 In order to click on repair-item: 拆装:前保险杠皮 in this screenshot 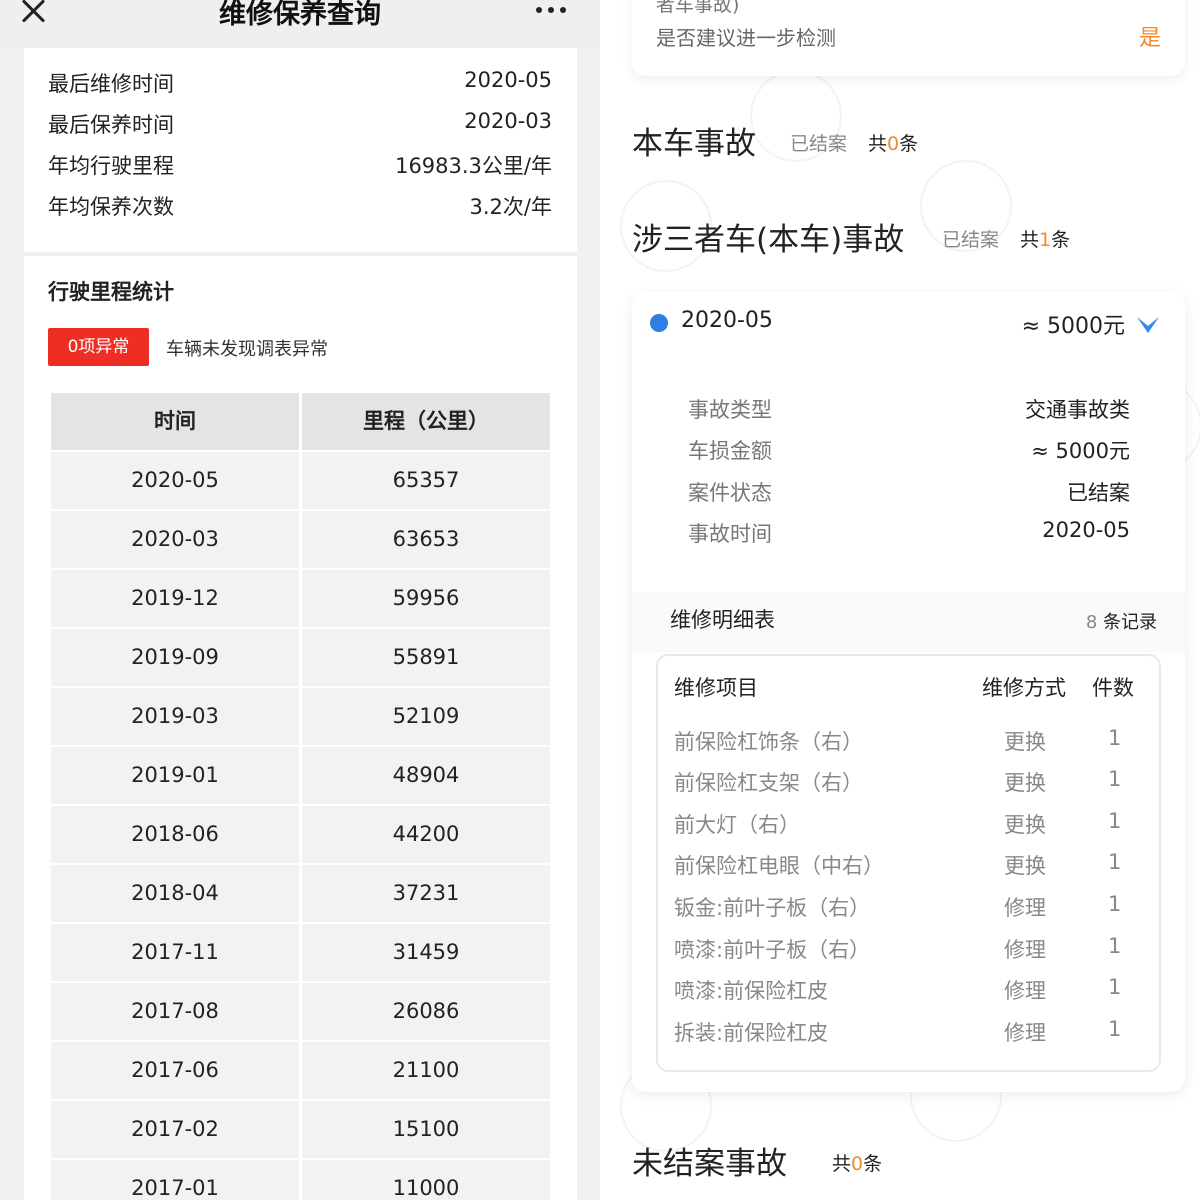, I will do `click(751, 1033)`.